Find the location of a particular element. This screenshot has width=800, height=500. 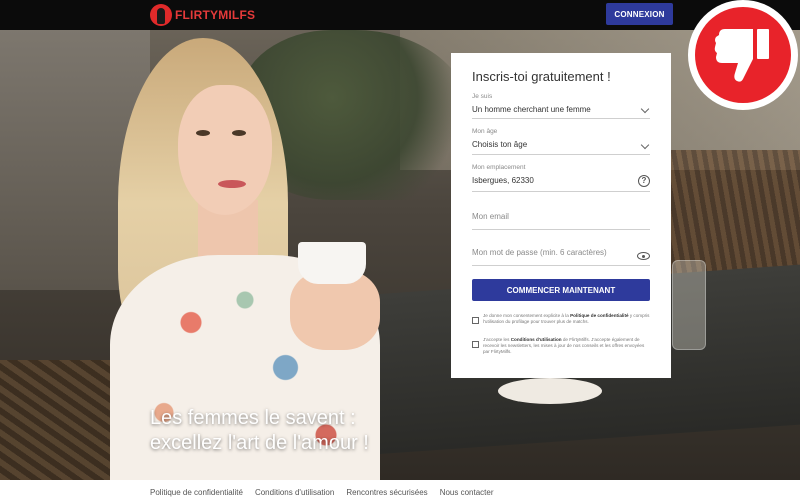

coffee-cup is located at coordinates (332, 263).